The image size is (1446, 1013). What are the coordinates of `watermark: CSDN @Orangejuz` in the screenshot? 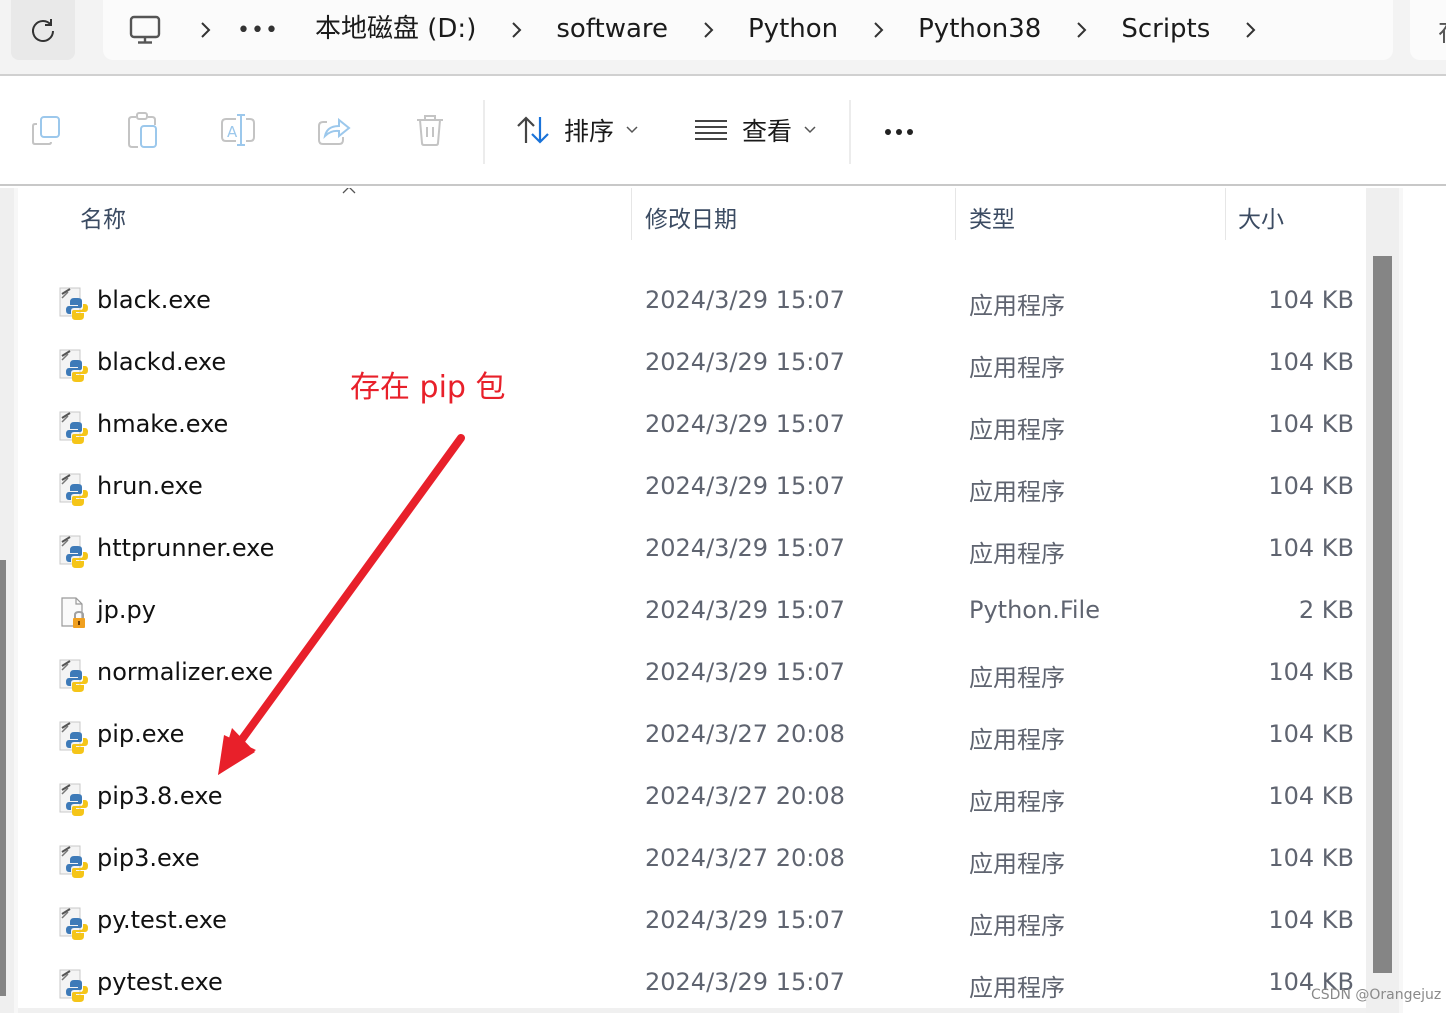 It's located at (1376, 995).